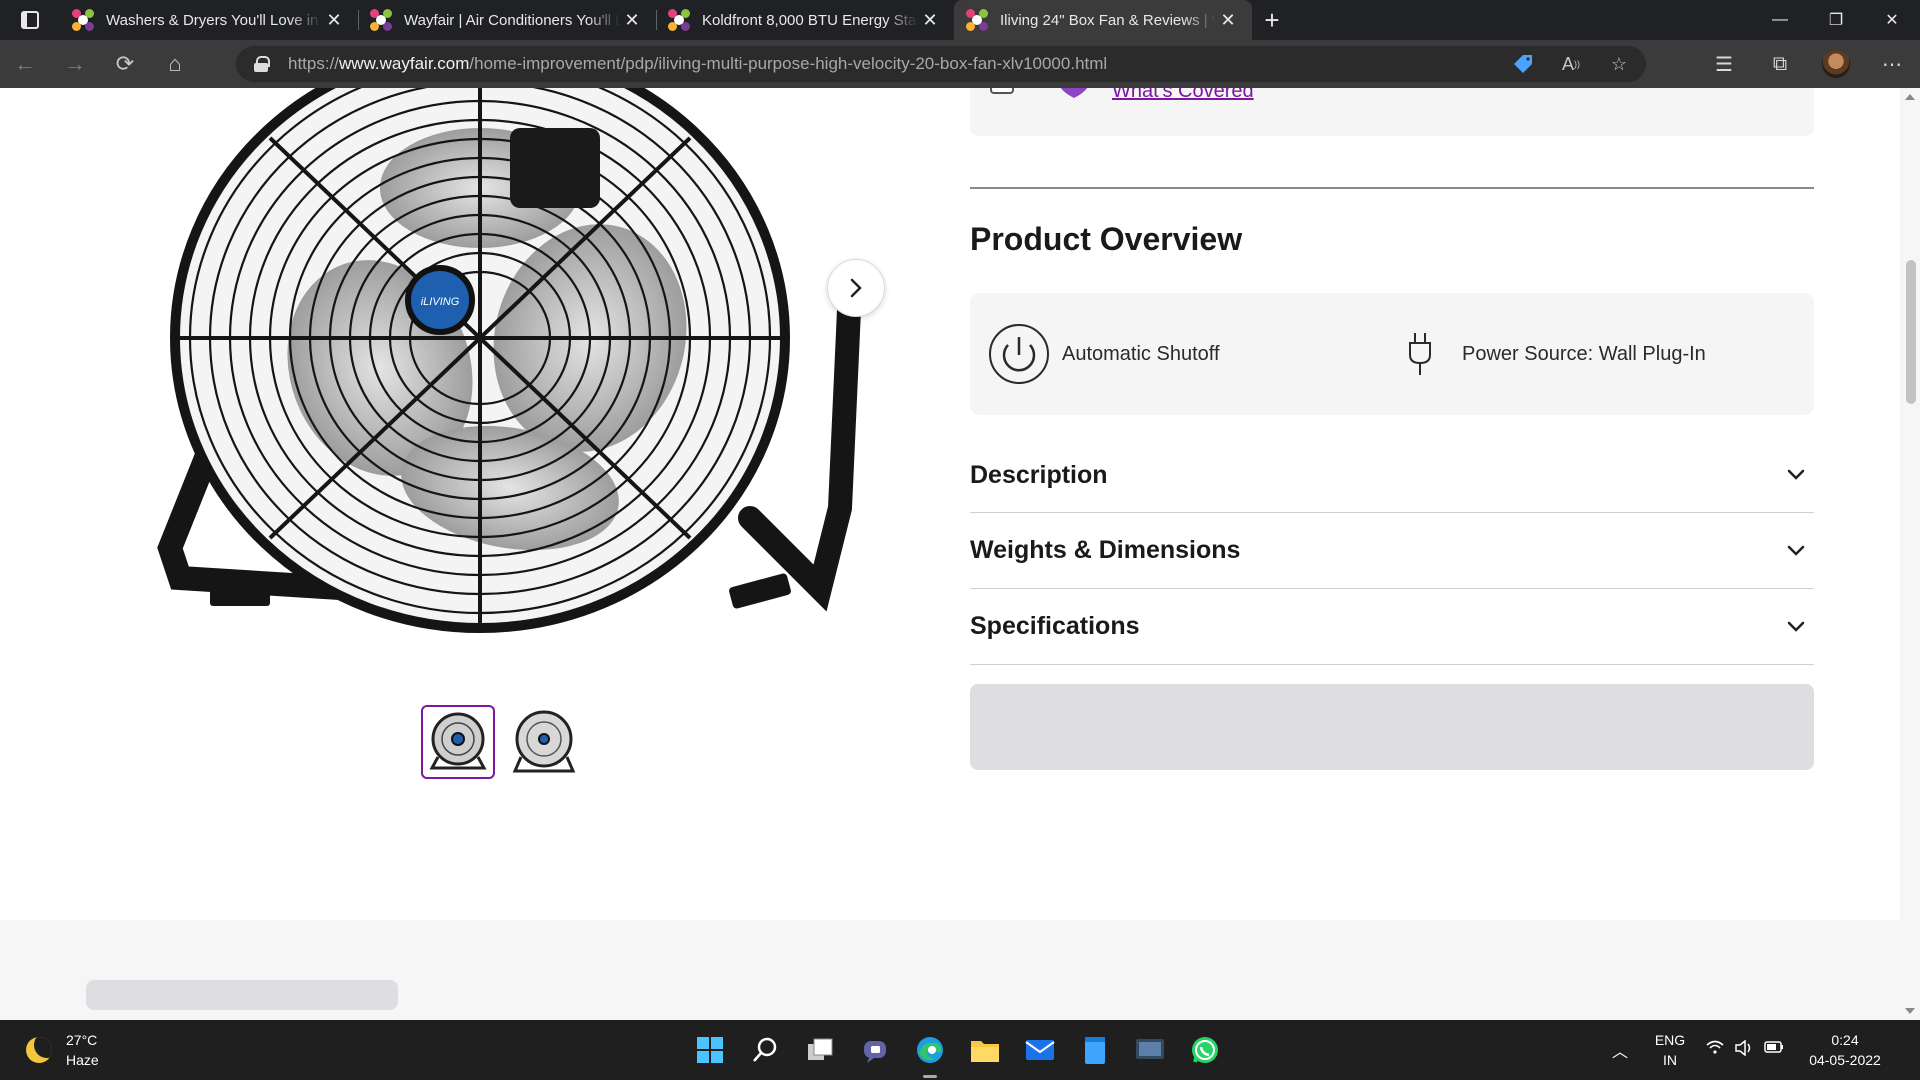 This screenshot has width=1920, height=1080. I want to click on scroll-up-icon, so click(1910, 97).